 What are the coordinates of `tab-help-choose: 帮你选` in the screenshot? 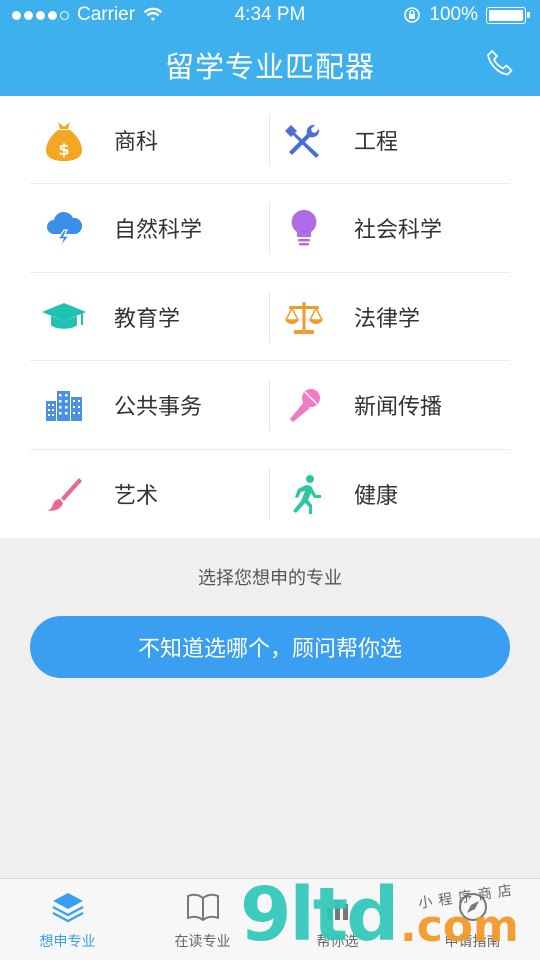 It's located at (337, 919).